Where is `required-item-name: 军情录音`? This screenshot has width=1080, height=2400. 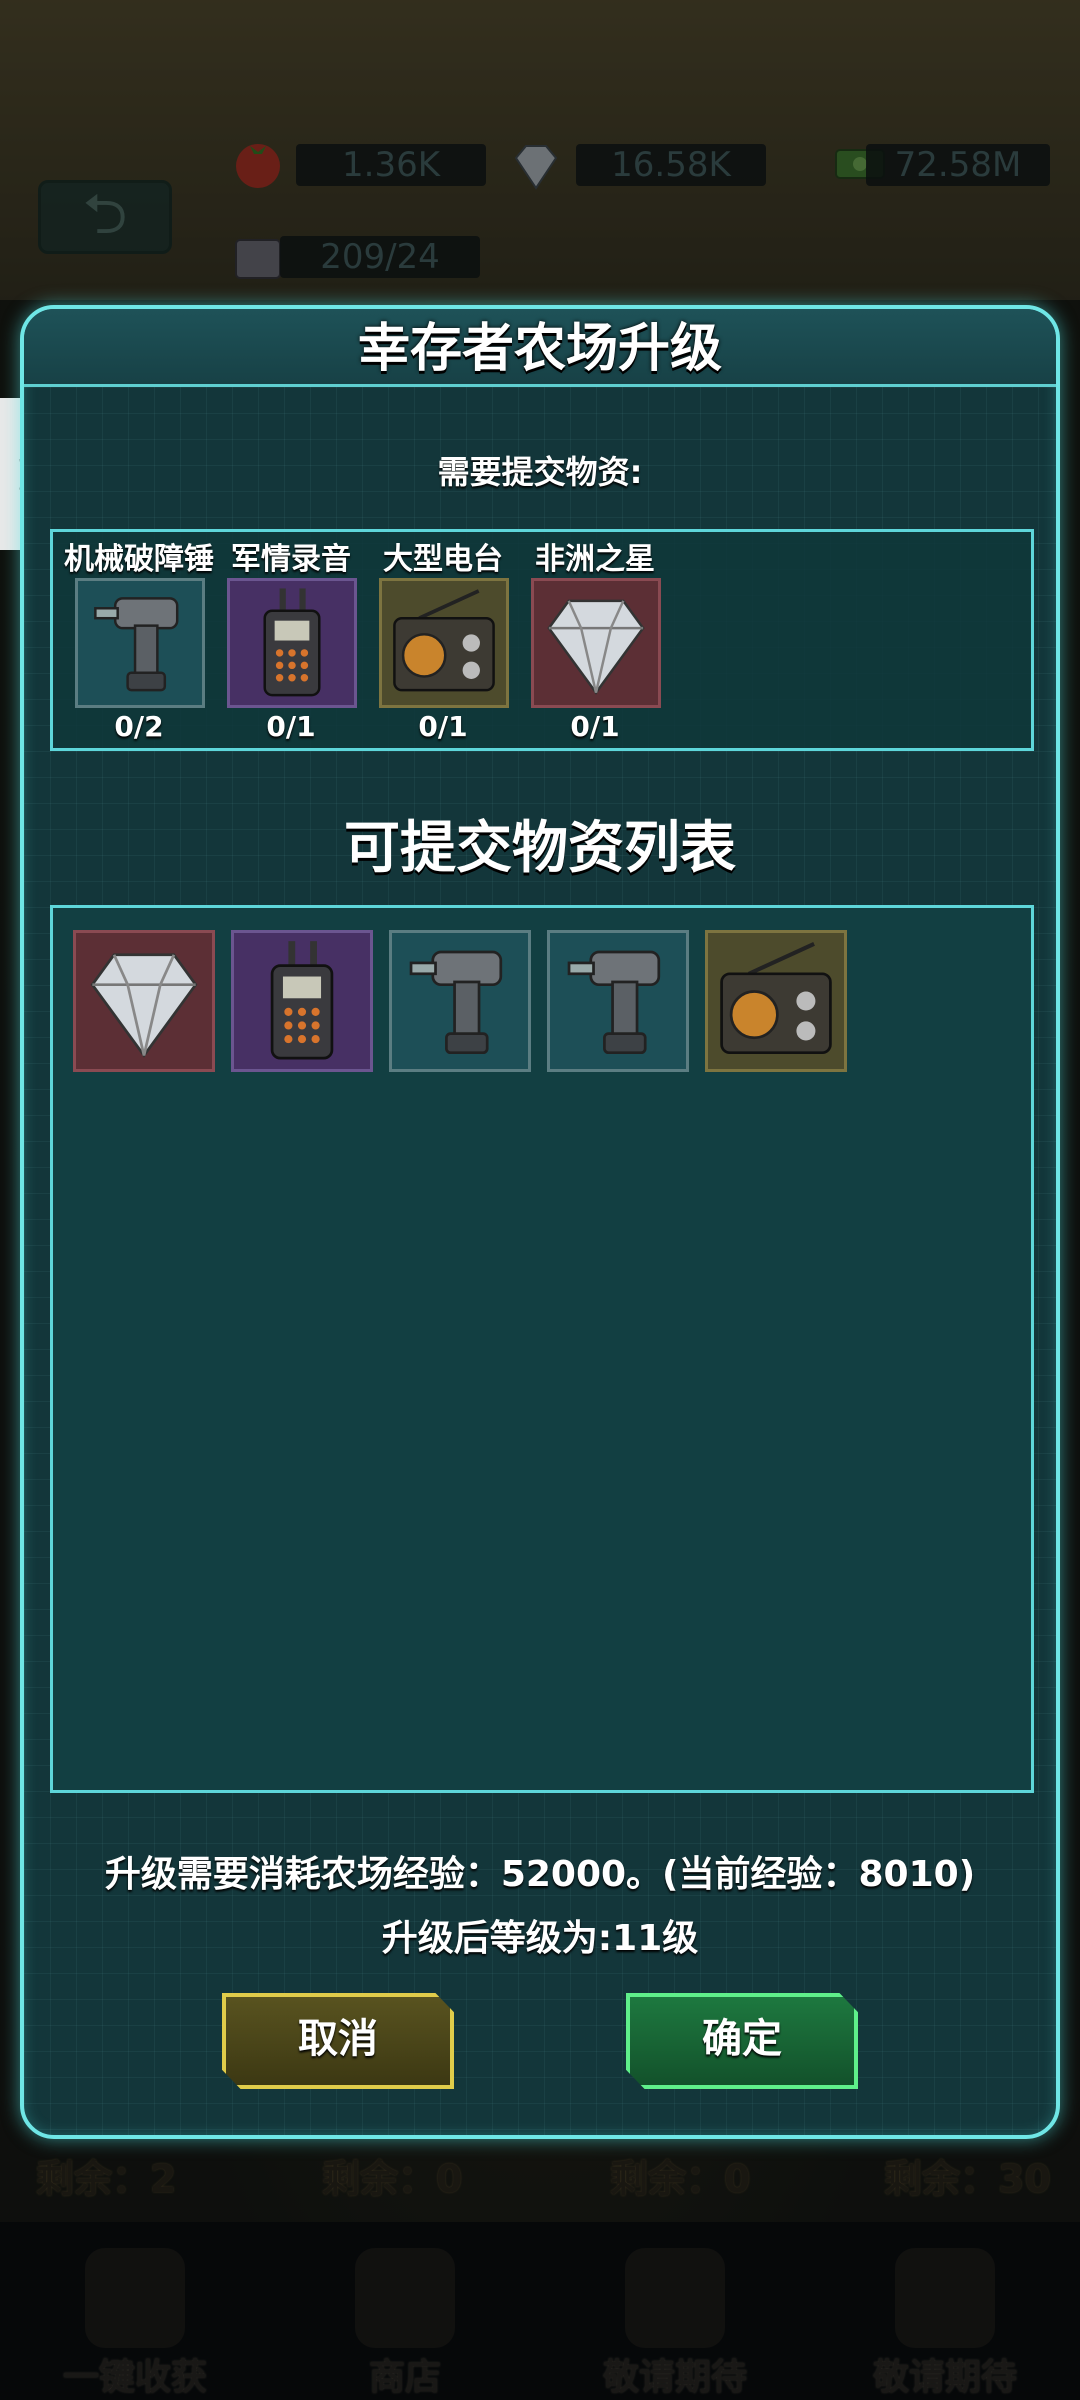 required-item-name: 军情录音 is located at coordinates (291, 559).